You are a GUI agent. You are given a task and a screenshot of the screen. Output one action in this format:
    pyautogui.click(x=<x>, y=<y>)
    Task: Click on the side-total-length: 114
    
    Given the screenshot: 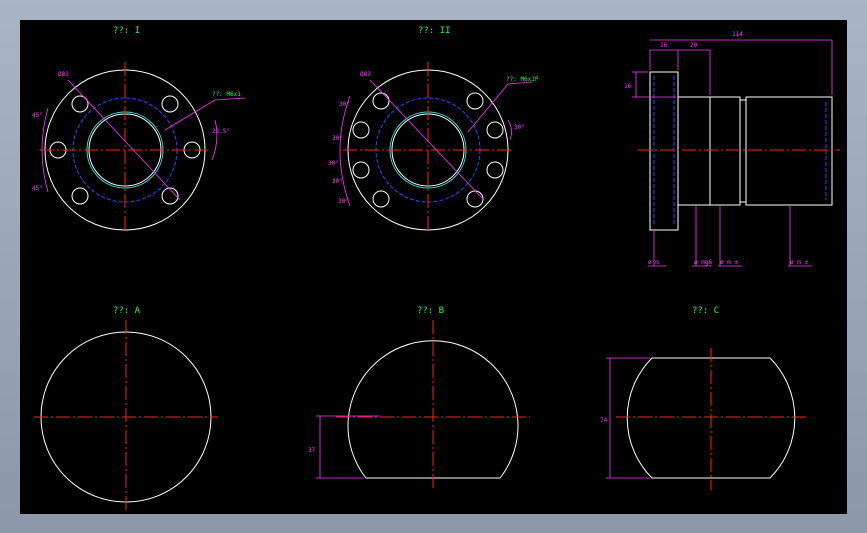 What is the action you would take?
    pyautogui.click(x=737, y=34)
    